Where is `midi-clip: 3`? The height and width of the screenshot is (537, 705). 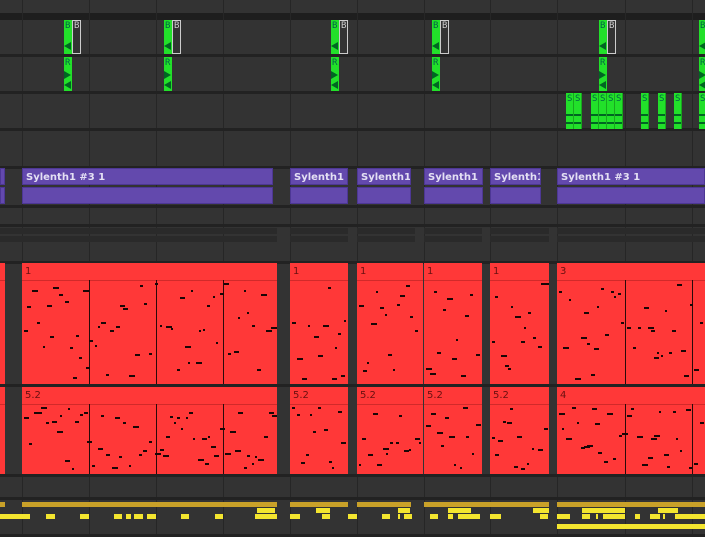
midi-clip: 3 is located at coordinates (631, 323).